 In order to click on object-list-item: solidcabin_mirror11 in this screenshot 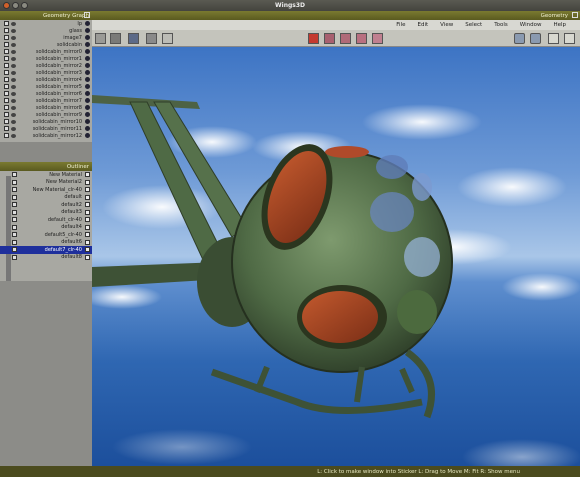, I will do `click(46, 128)`.